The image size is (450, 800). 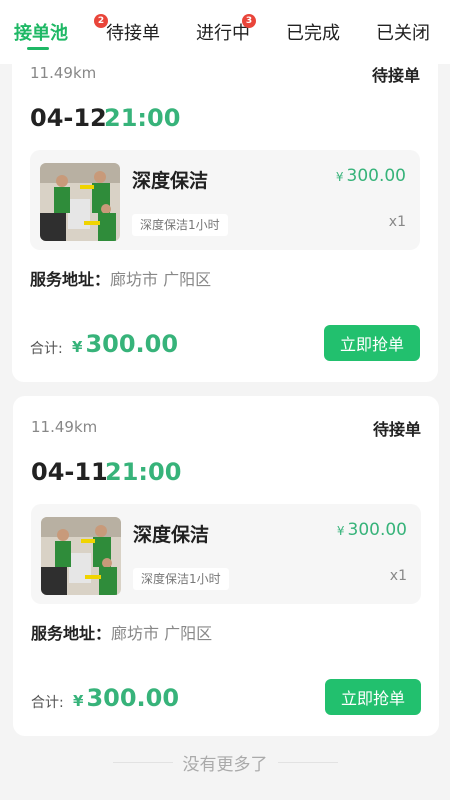 I want to click on tab-label: 接单池, so click(x=41, y=33).